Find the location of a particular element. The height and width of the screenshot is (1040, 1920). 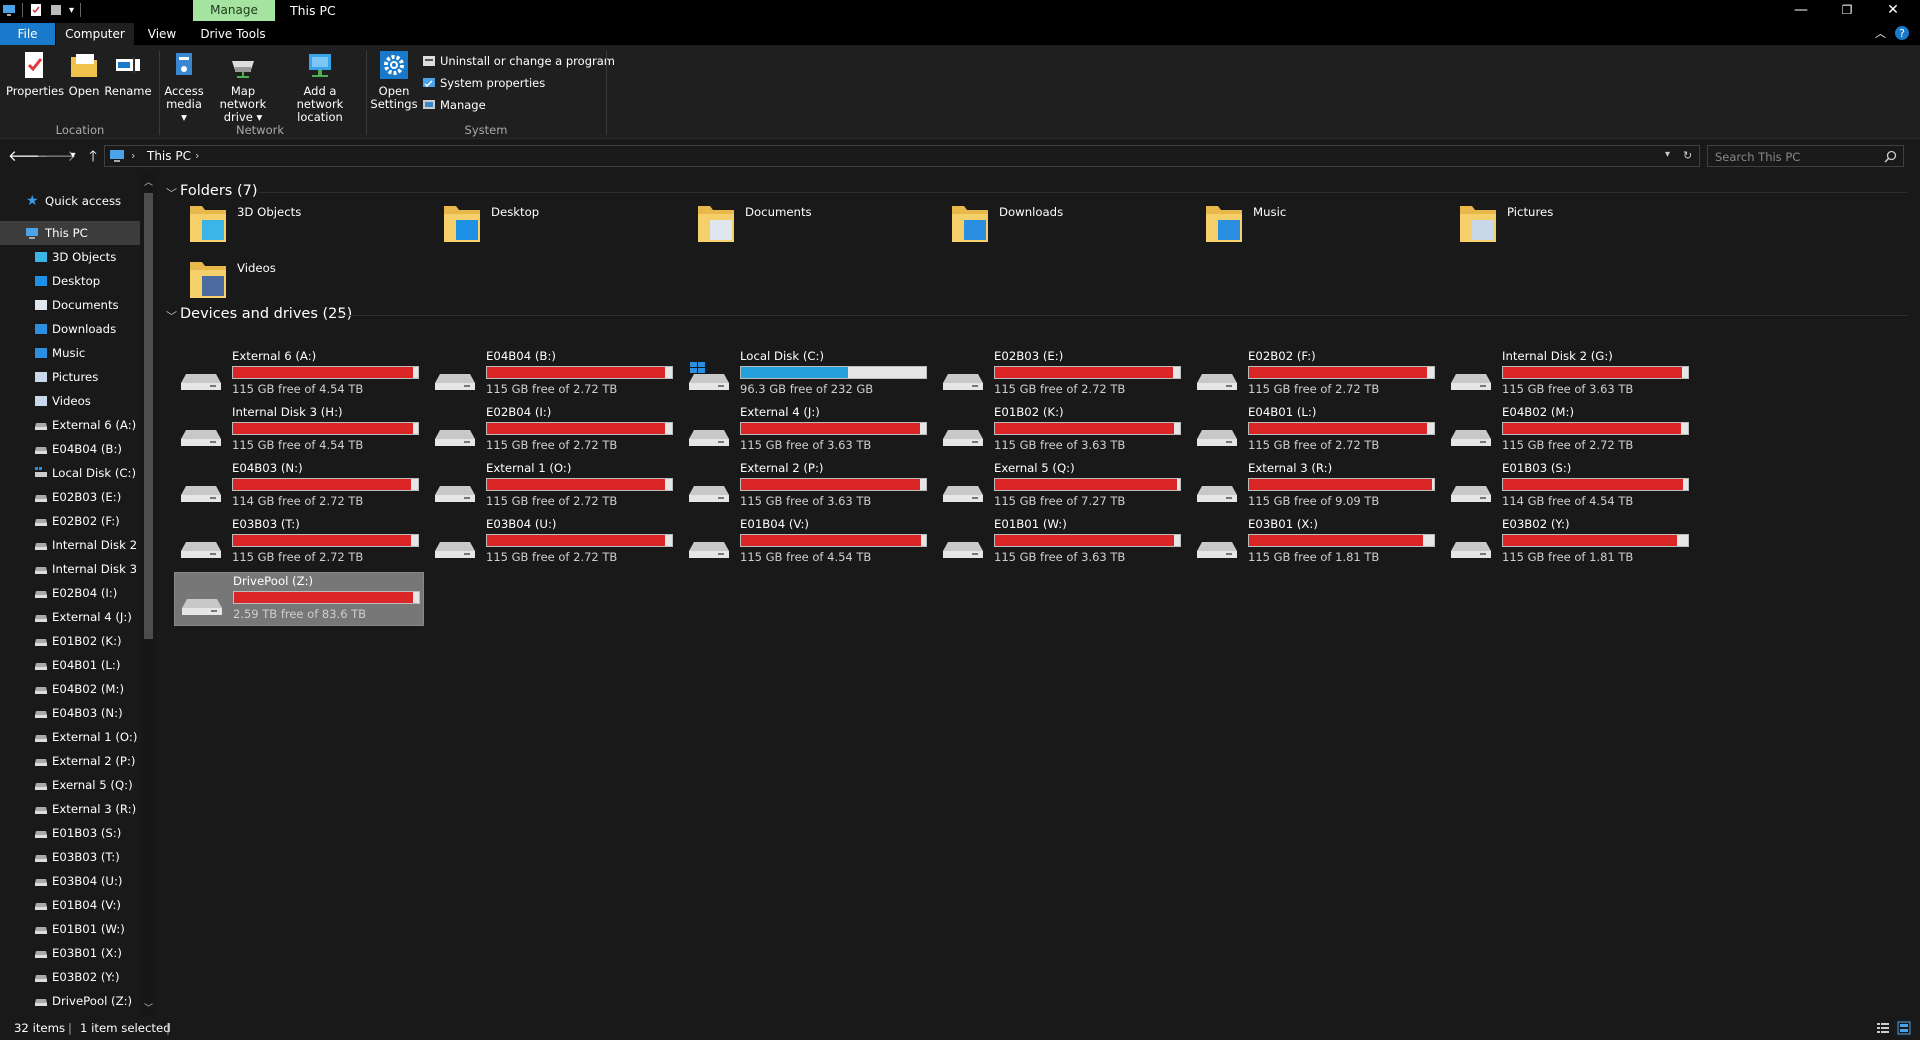

nav-scrollbar: ︿ ﹀ is located at coordinates (148, 594).